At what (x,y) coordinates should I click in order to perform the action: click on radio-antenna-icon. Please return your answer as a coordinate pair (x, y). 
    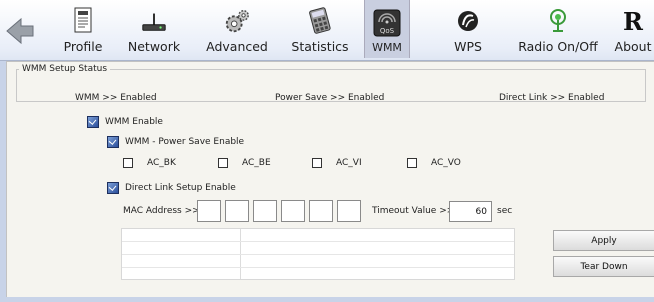
    Looking at the image, I should click on (558, 21).